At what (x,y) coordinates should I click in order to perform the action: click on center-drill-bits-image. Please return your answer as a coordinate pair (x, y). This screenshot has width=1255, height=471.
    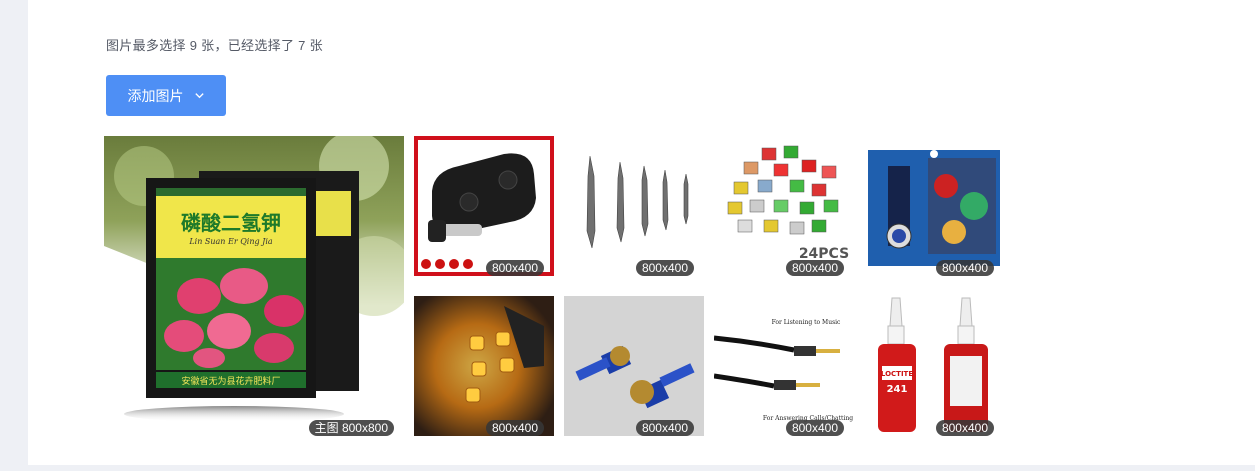
    Looking at the image, I should click on (634, 206).